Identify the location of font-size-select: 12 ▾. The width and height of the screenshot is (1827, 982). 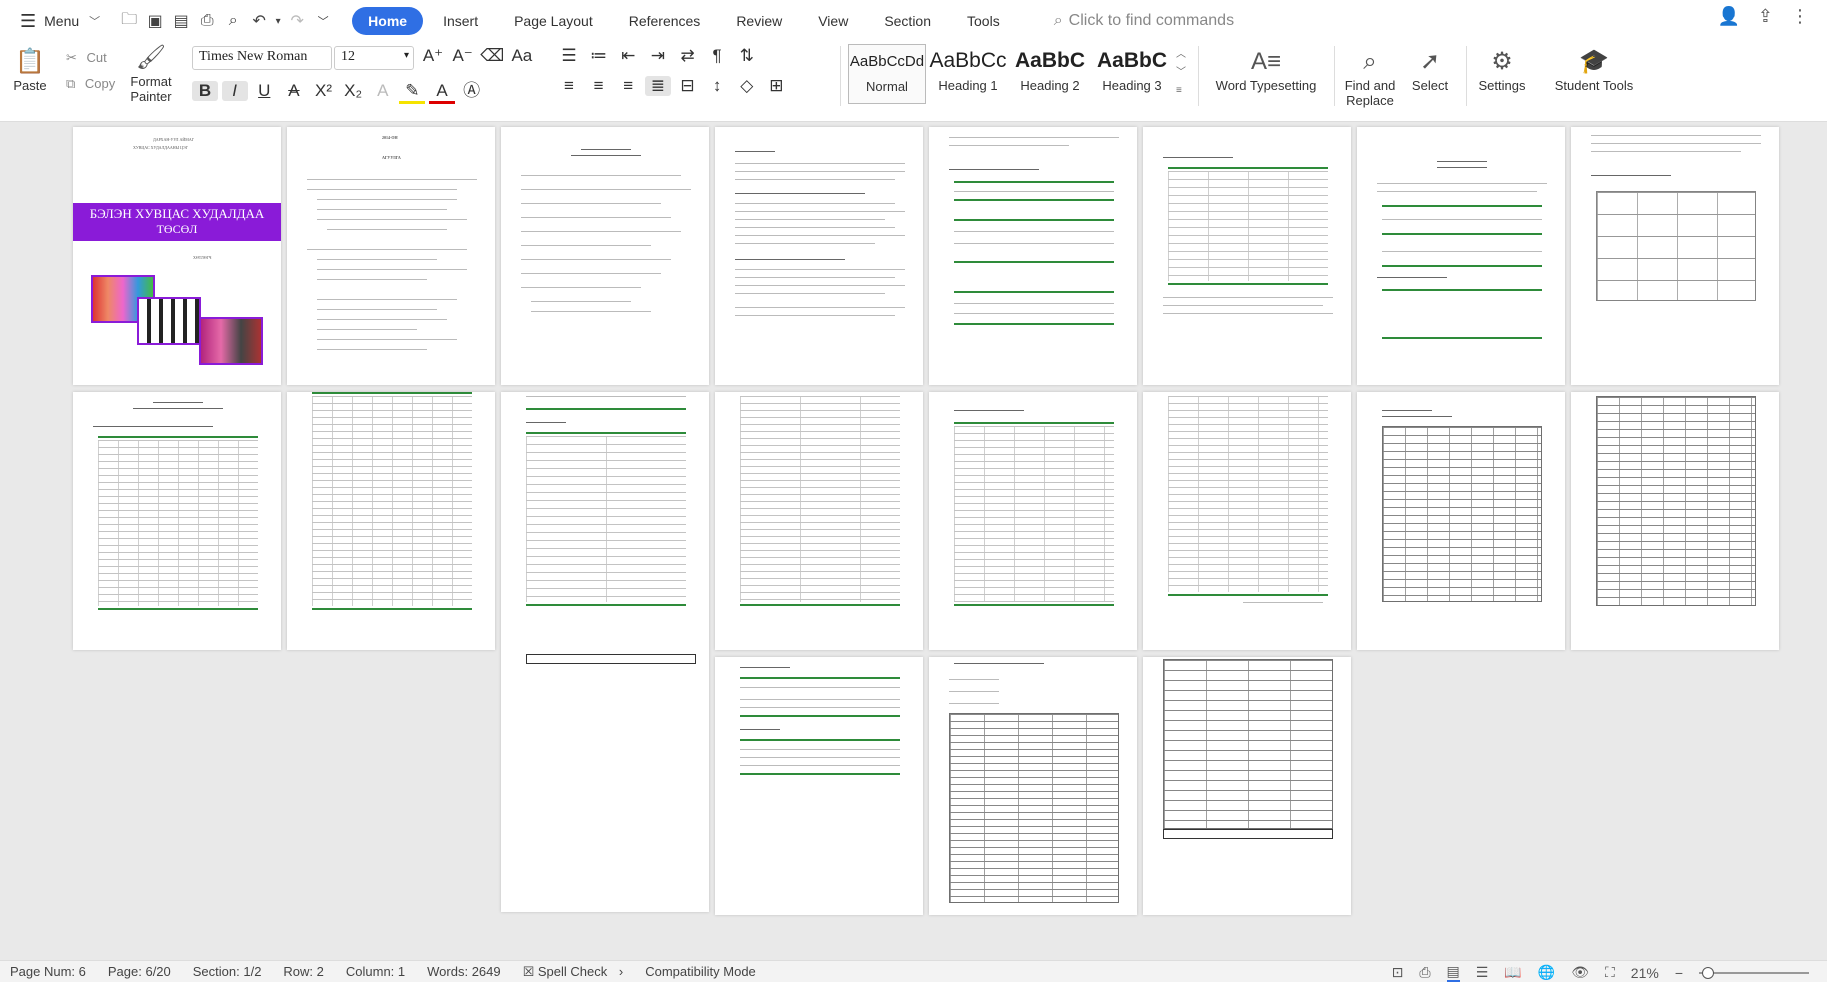
(374, 58).